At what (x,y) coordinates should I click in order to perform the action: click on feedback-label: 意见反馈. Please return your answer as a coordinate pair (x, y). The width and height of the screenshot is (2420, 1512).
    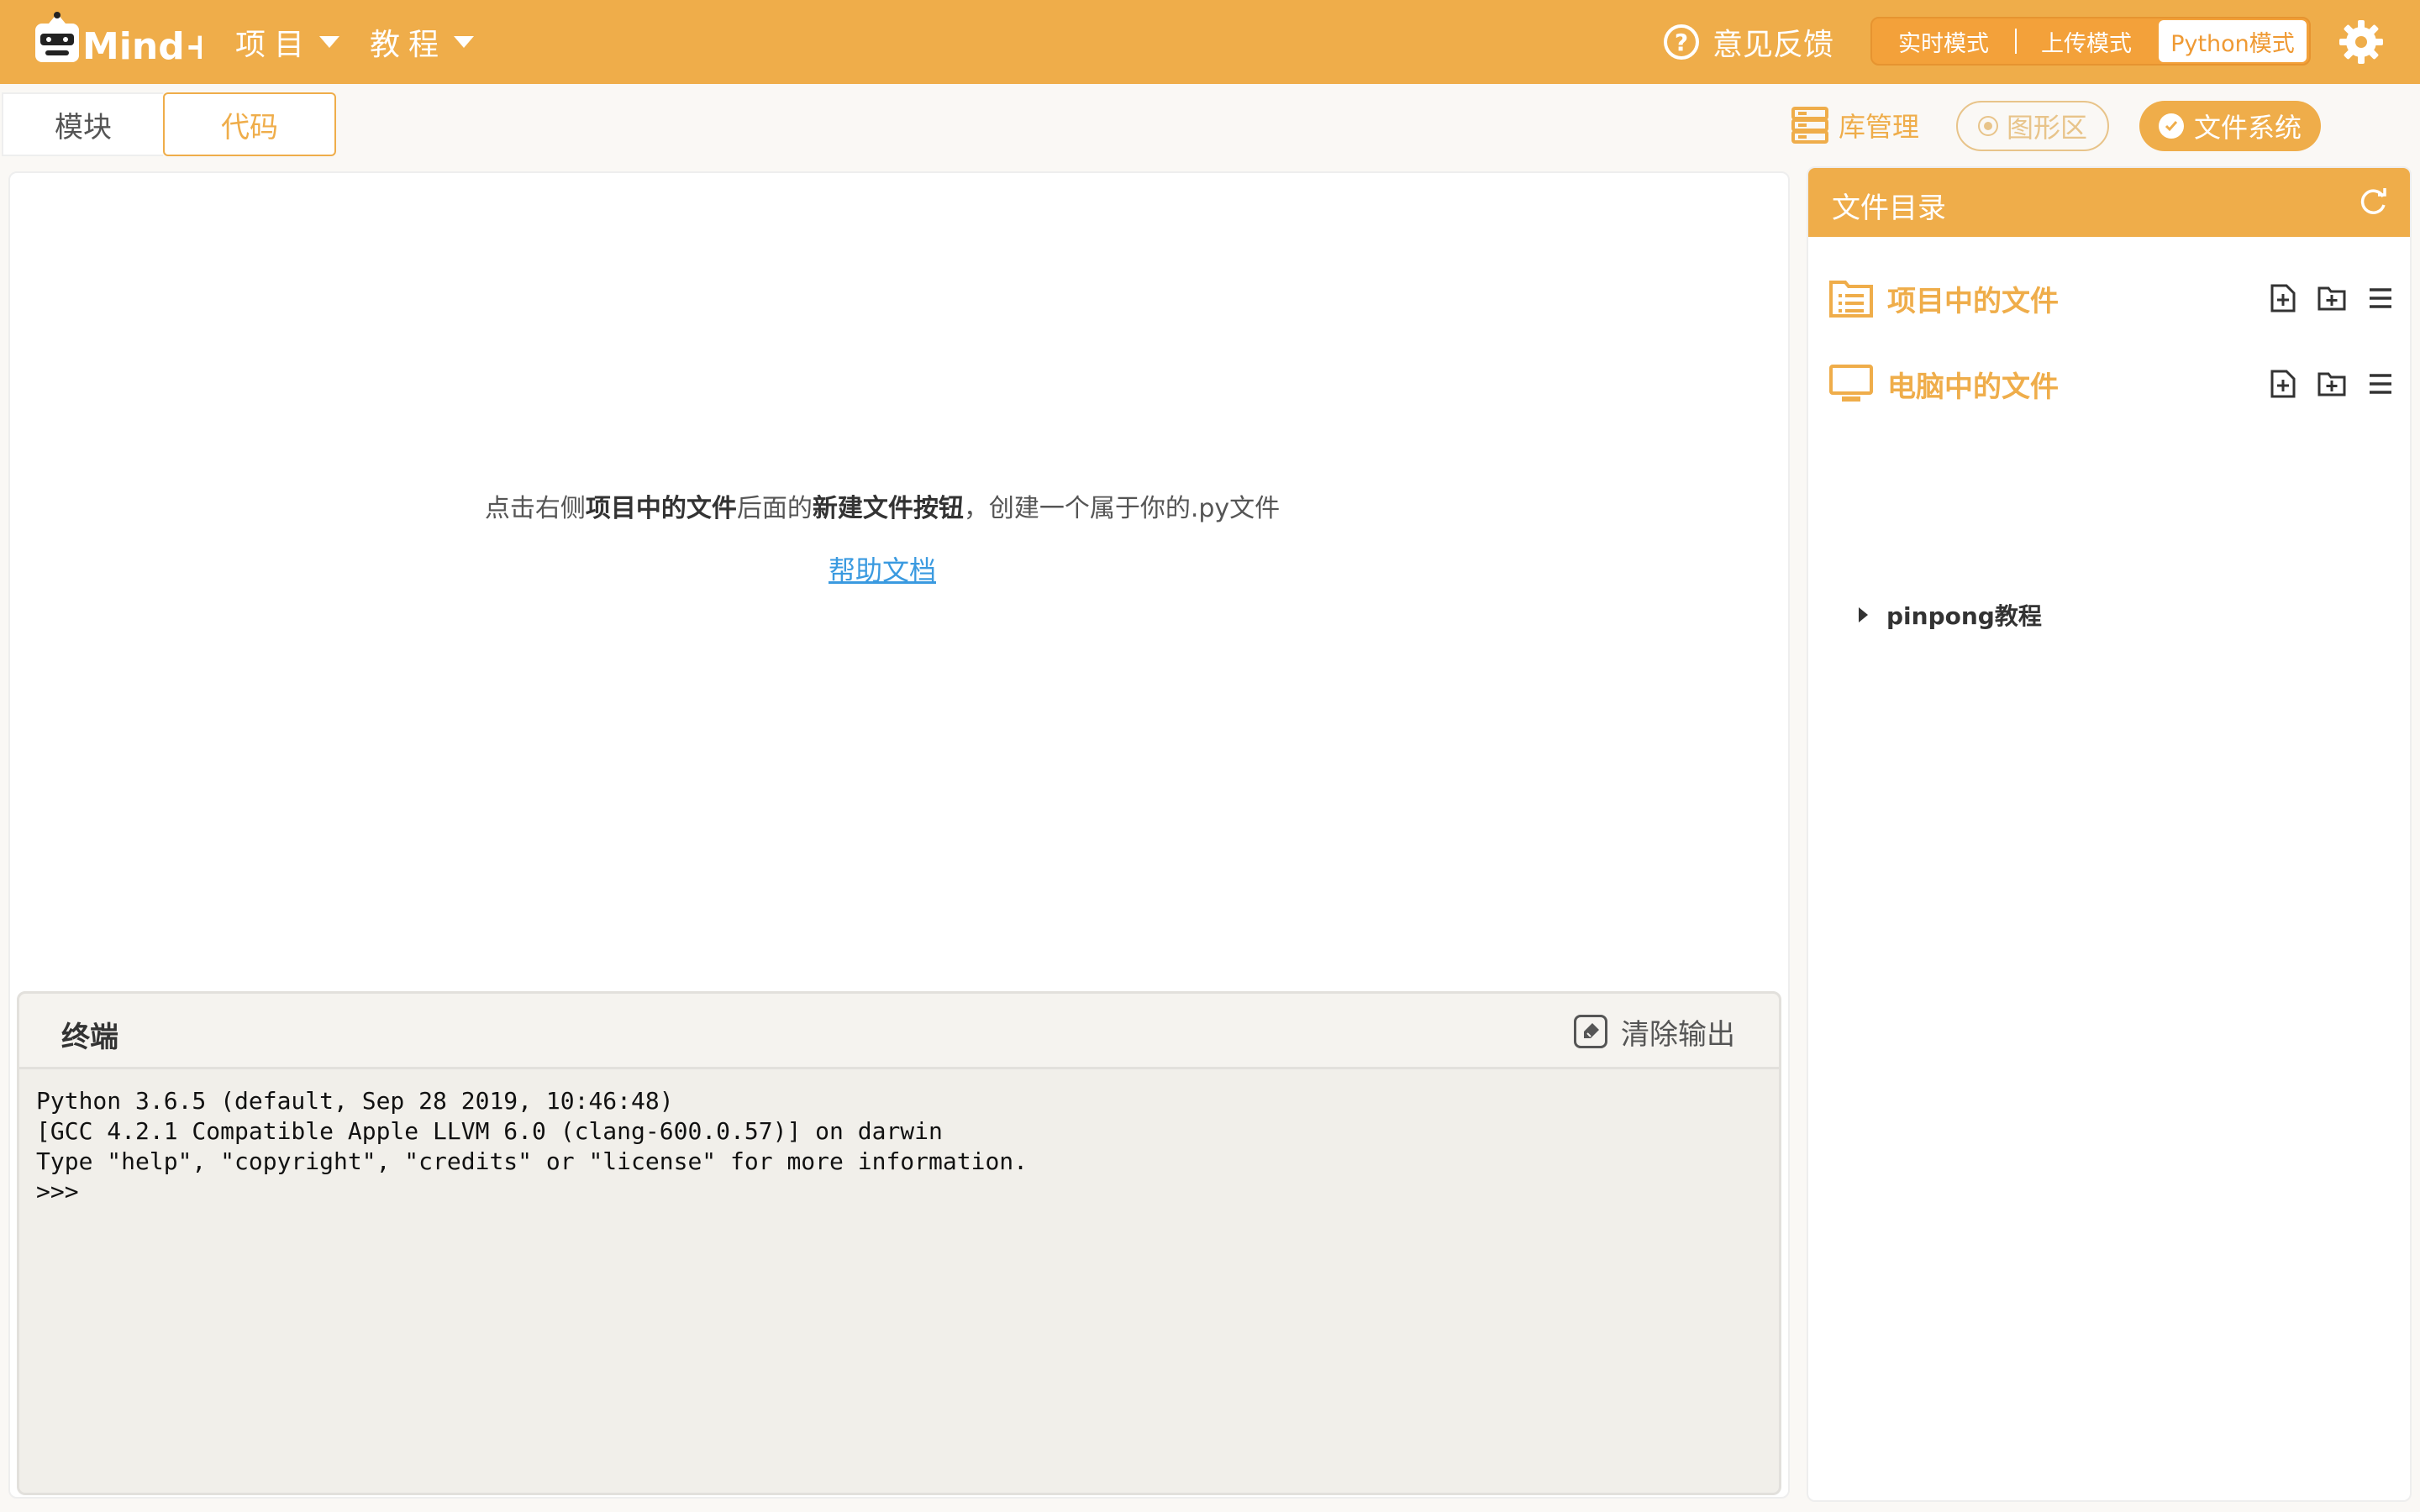
    Looking at the image, I should click on (1773, 45).